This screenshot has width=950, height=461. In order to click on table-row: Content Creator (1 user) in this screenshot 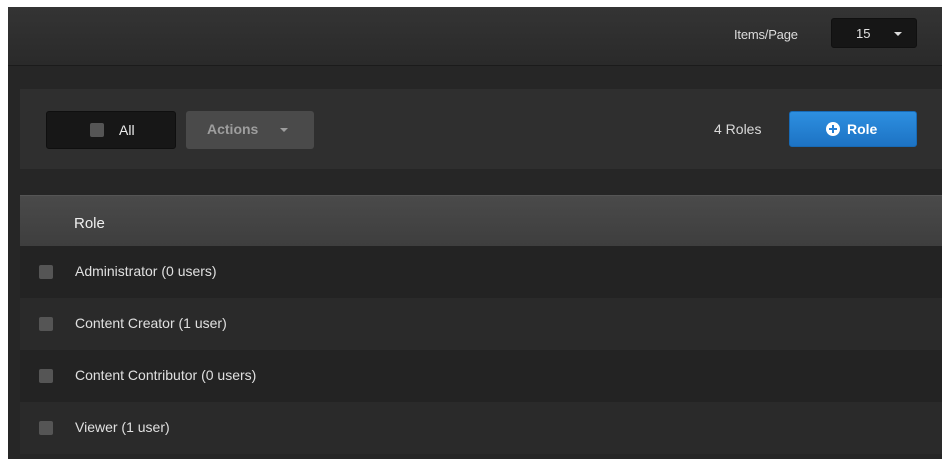, I will do `click(481, 324)`.